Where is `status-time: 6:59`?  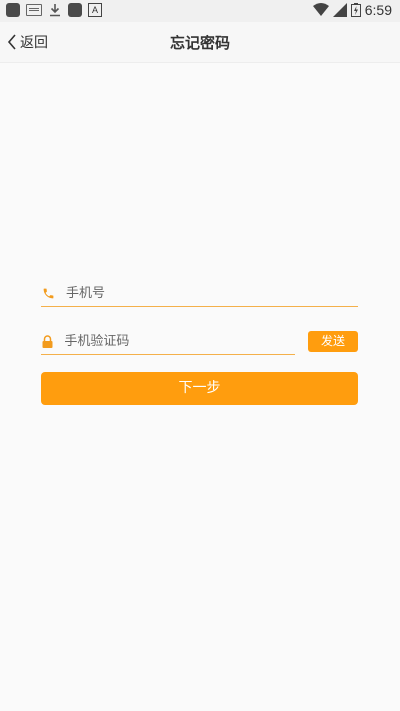 status-time: 6:59 is located at coordinates (378, 10).